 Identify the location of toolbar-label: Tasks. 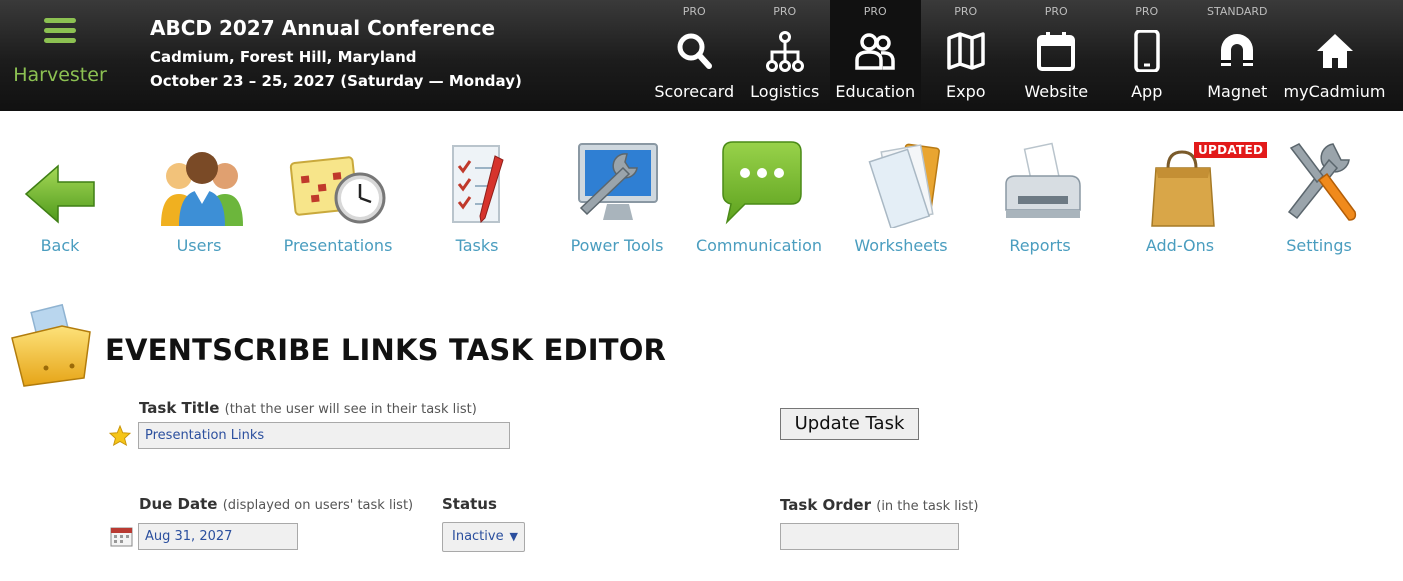
(477, 245).